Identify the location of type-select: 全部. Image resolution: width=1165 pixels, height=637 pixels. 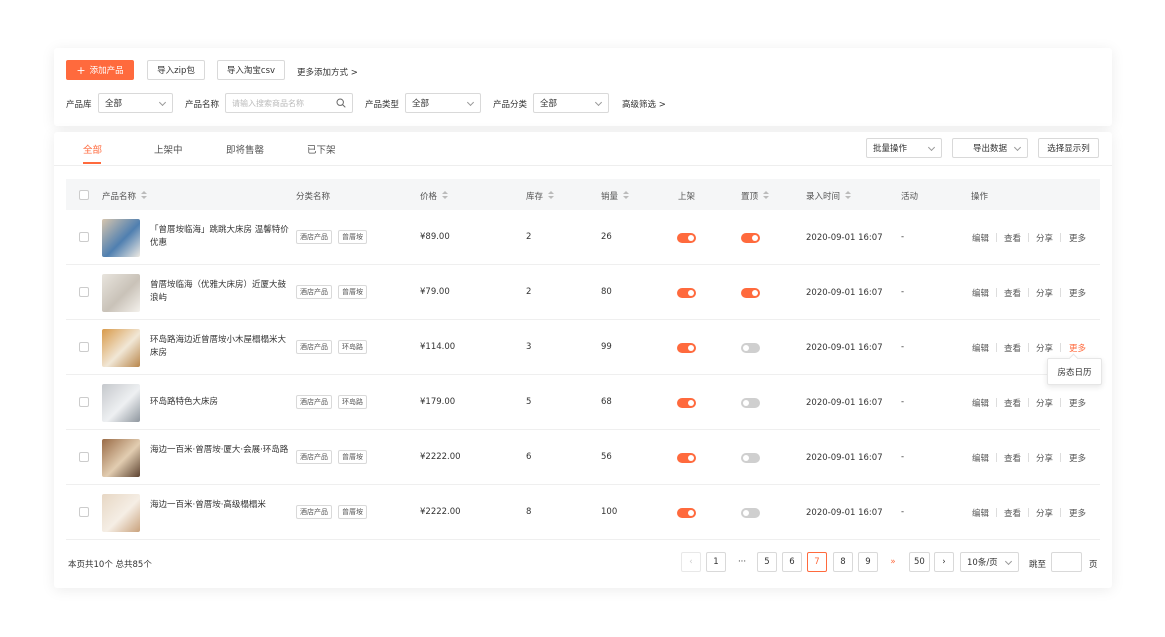
(443, 103).